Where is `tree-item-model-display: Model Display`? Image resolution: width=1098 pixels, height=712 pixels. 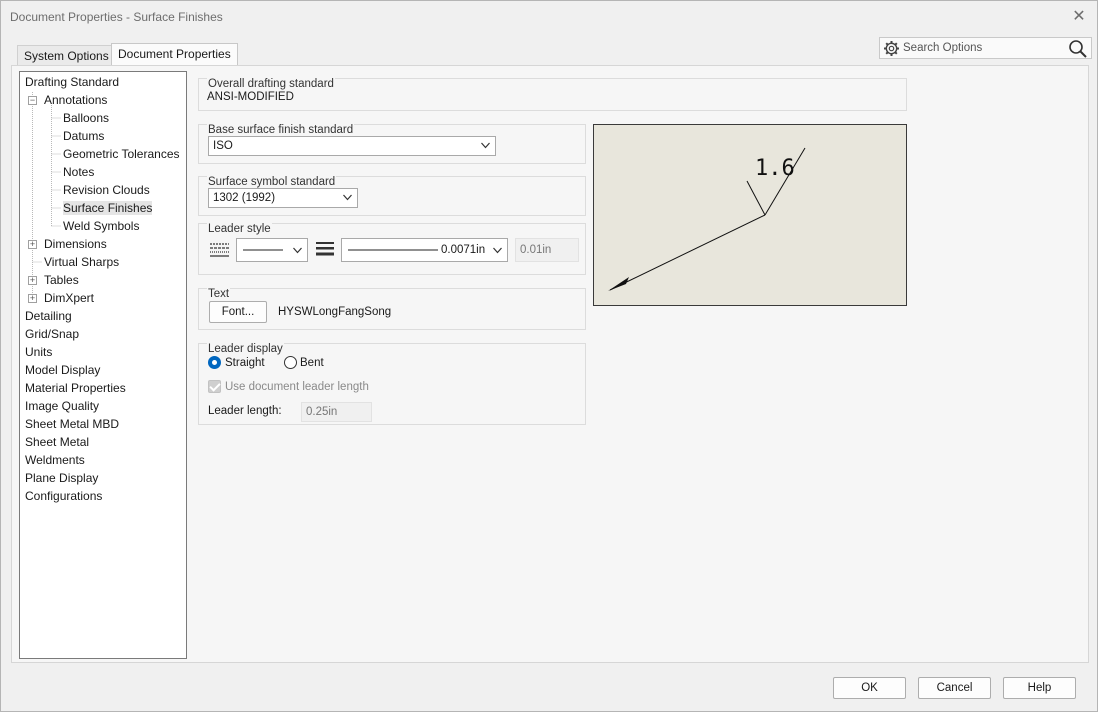
tree-item-model-display: Model Display is located at coordinates (62, 370).